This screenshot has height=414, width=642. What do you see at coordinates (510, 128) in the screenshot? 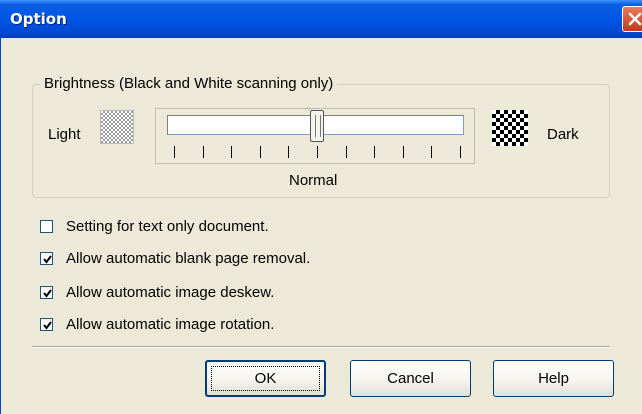
I see `dark-pattern-icon` at bounding box center [510, 128].